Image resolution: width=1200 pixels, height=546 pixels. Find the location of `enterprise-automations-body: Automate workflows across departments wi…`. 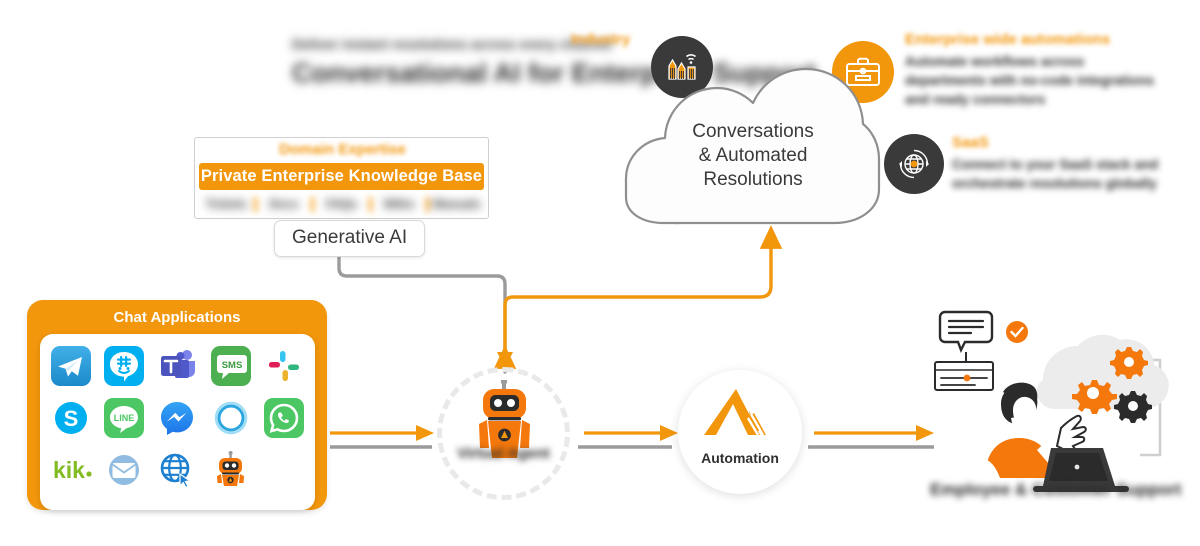

enterprise-automations-body: Automate workflows across departments wi… is located at coordinates (1030, 80).